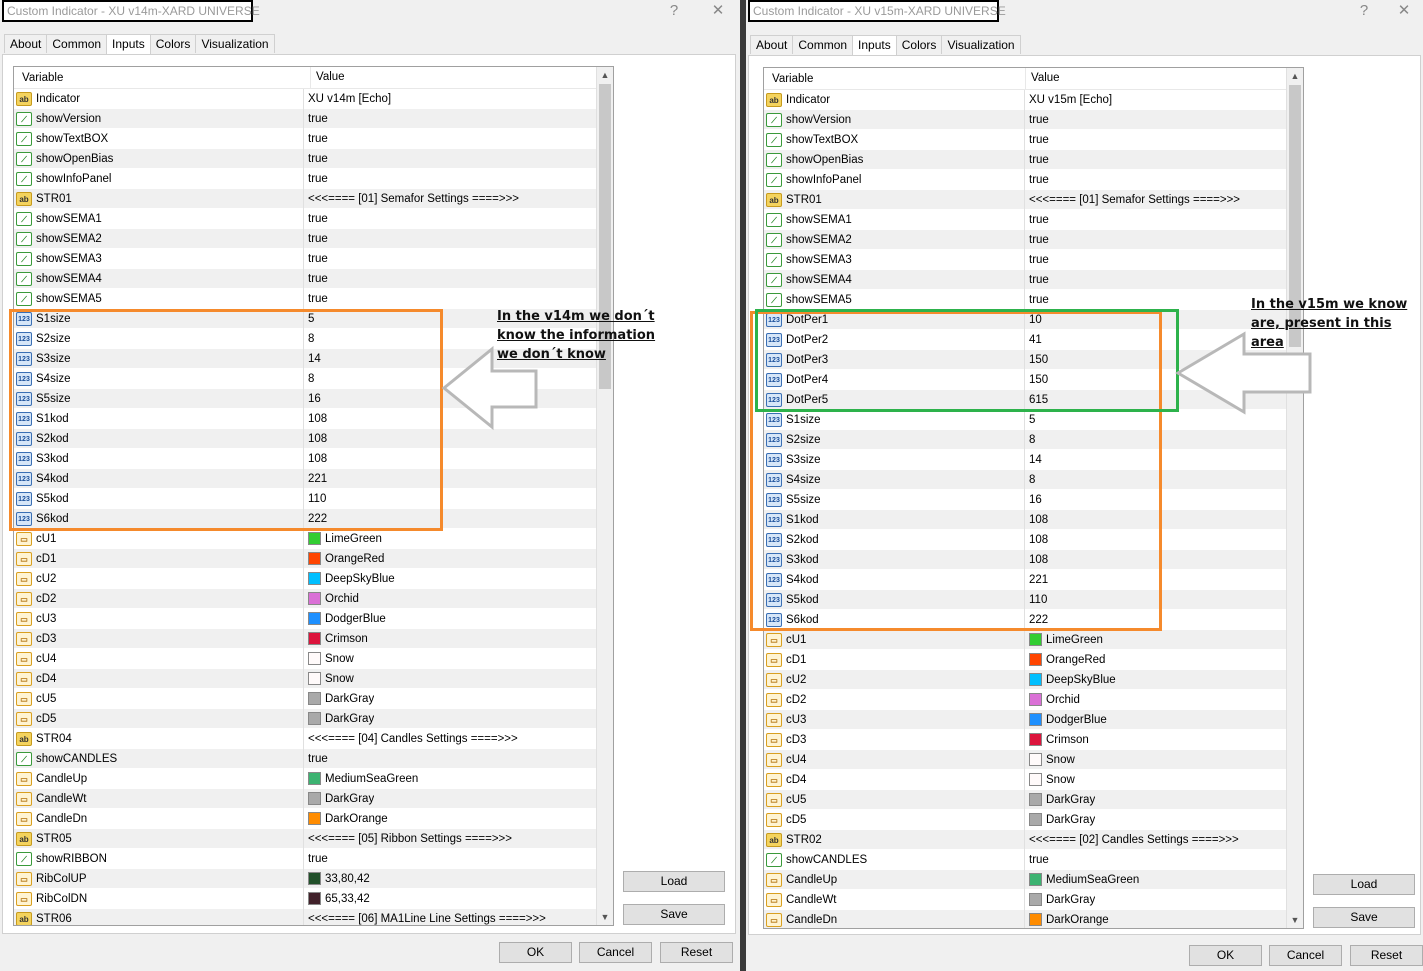 Image resolution: width=1423 pixels, height=971 pixels. What do you see at coordinates (919, 44) in the screenshot?
I see `tab-colors: Colors` at bounding box center [919, 44].